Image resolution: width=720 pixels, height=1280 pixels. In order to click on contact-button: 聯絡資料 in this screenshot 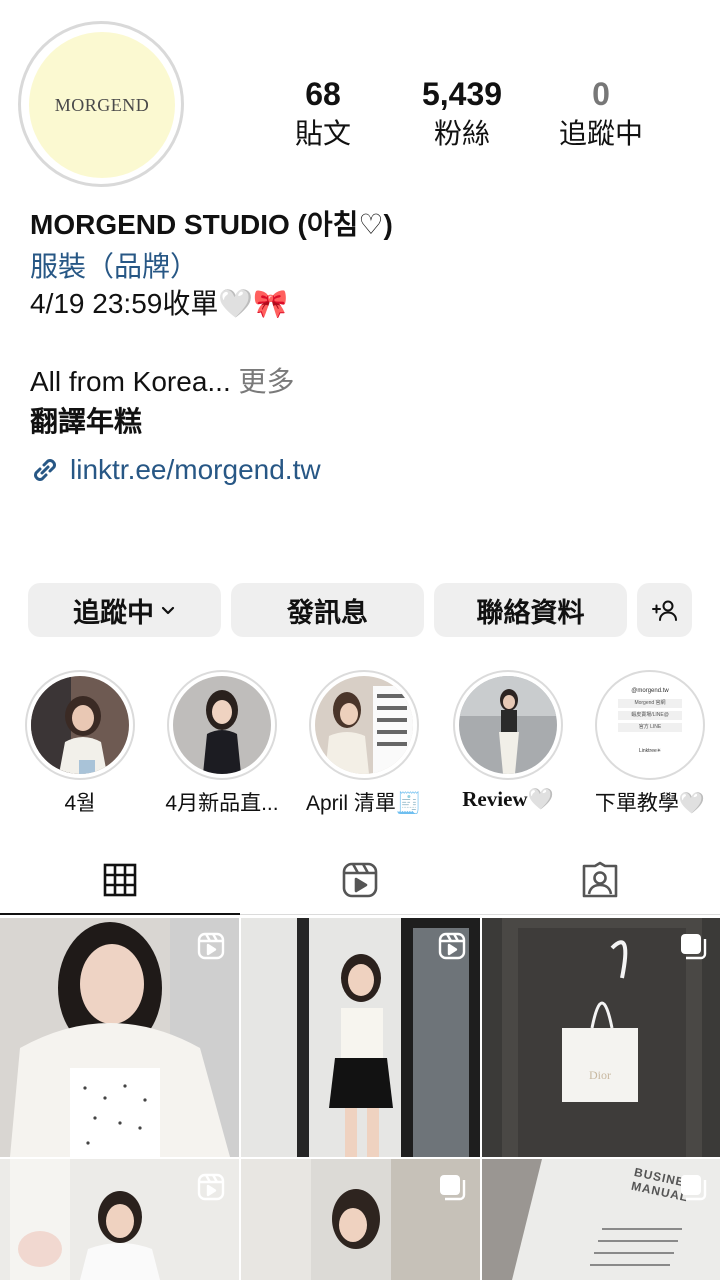, I will do `click(530, 610)`.